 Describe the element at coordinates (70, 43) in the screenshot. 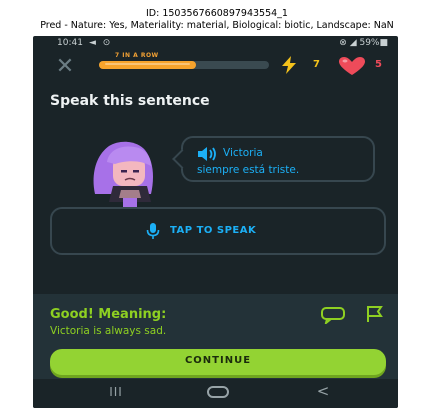

I see `status-time: 10:41` at that location.